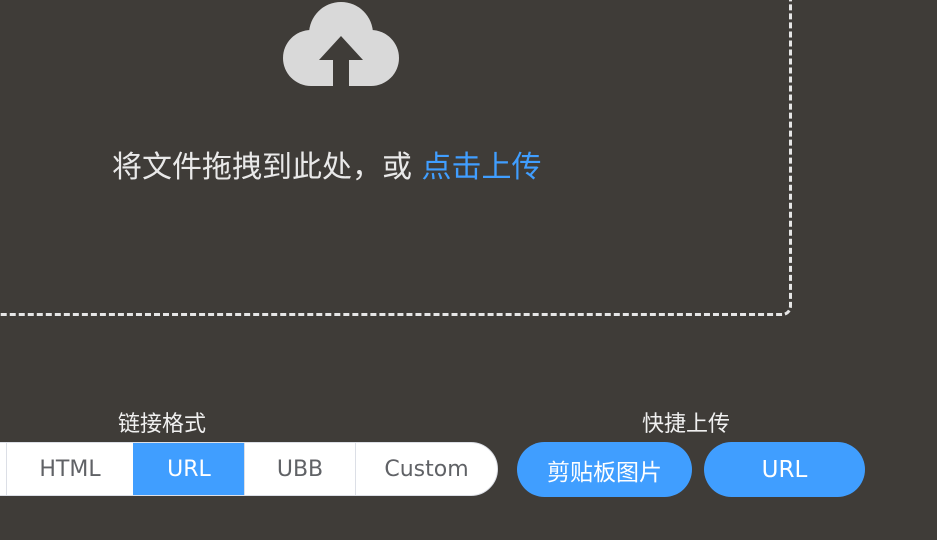 The width and height of the screenshot is (937, 540). What do you see at coordinates (262, 167) in the screenshot?
I see `drop-prompt-text: 将文件拖拽到此处，或` at bounding box center [262, 167].